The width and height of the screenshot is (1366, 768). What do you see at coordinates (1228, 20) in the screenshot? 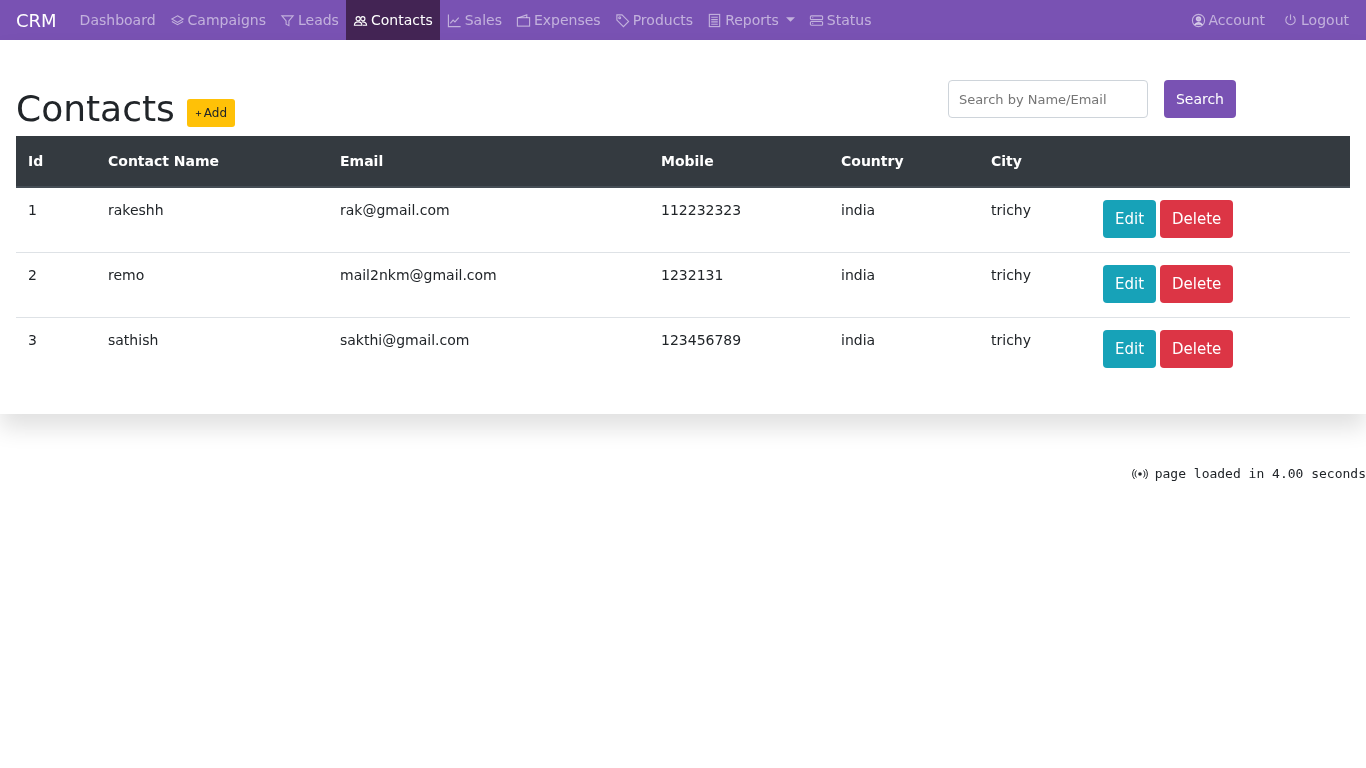
I see `nav-link: Account` at bounding box center [1228, 20].